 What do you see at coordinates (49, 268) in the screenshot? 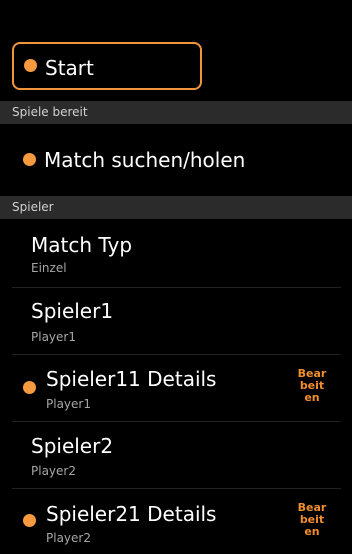
I see `match-type-value: Einzel` at bounding box center [49, 268].